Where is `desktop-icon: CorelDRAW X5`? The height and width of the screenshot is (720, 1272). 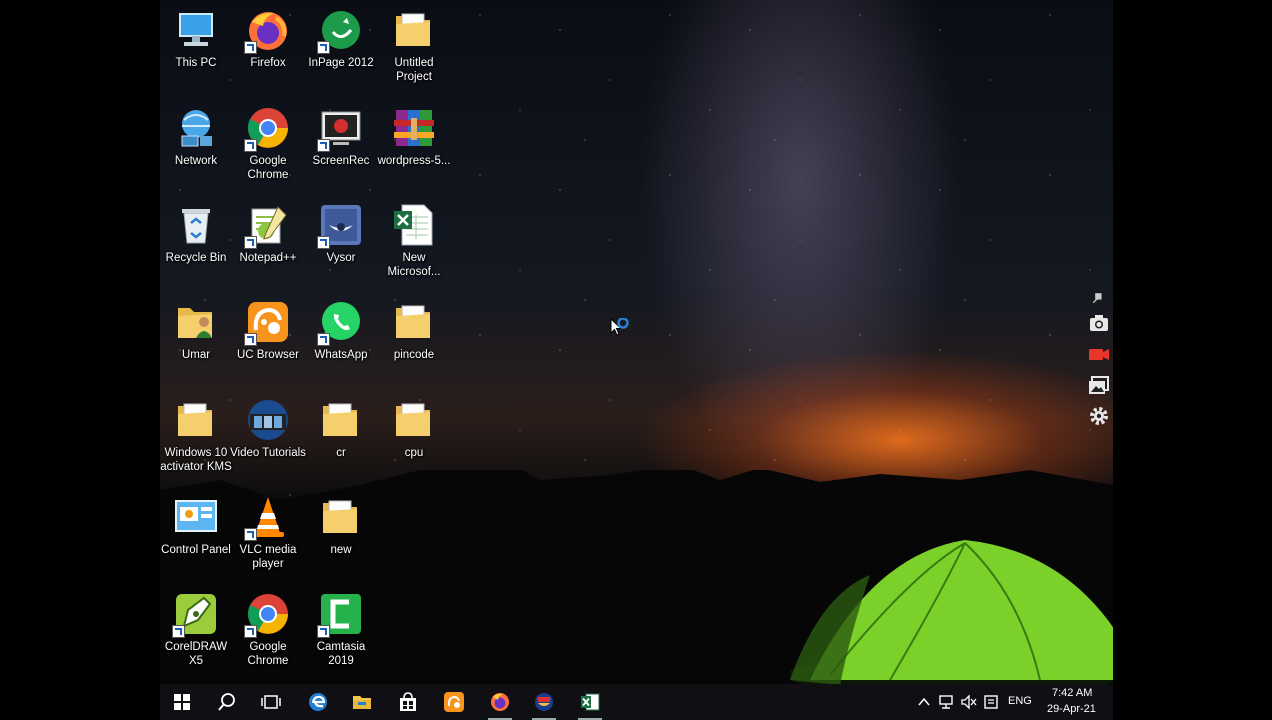 desktop-icon: CorelDRAW X5 is located at coordinates (196, 630).